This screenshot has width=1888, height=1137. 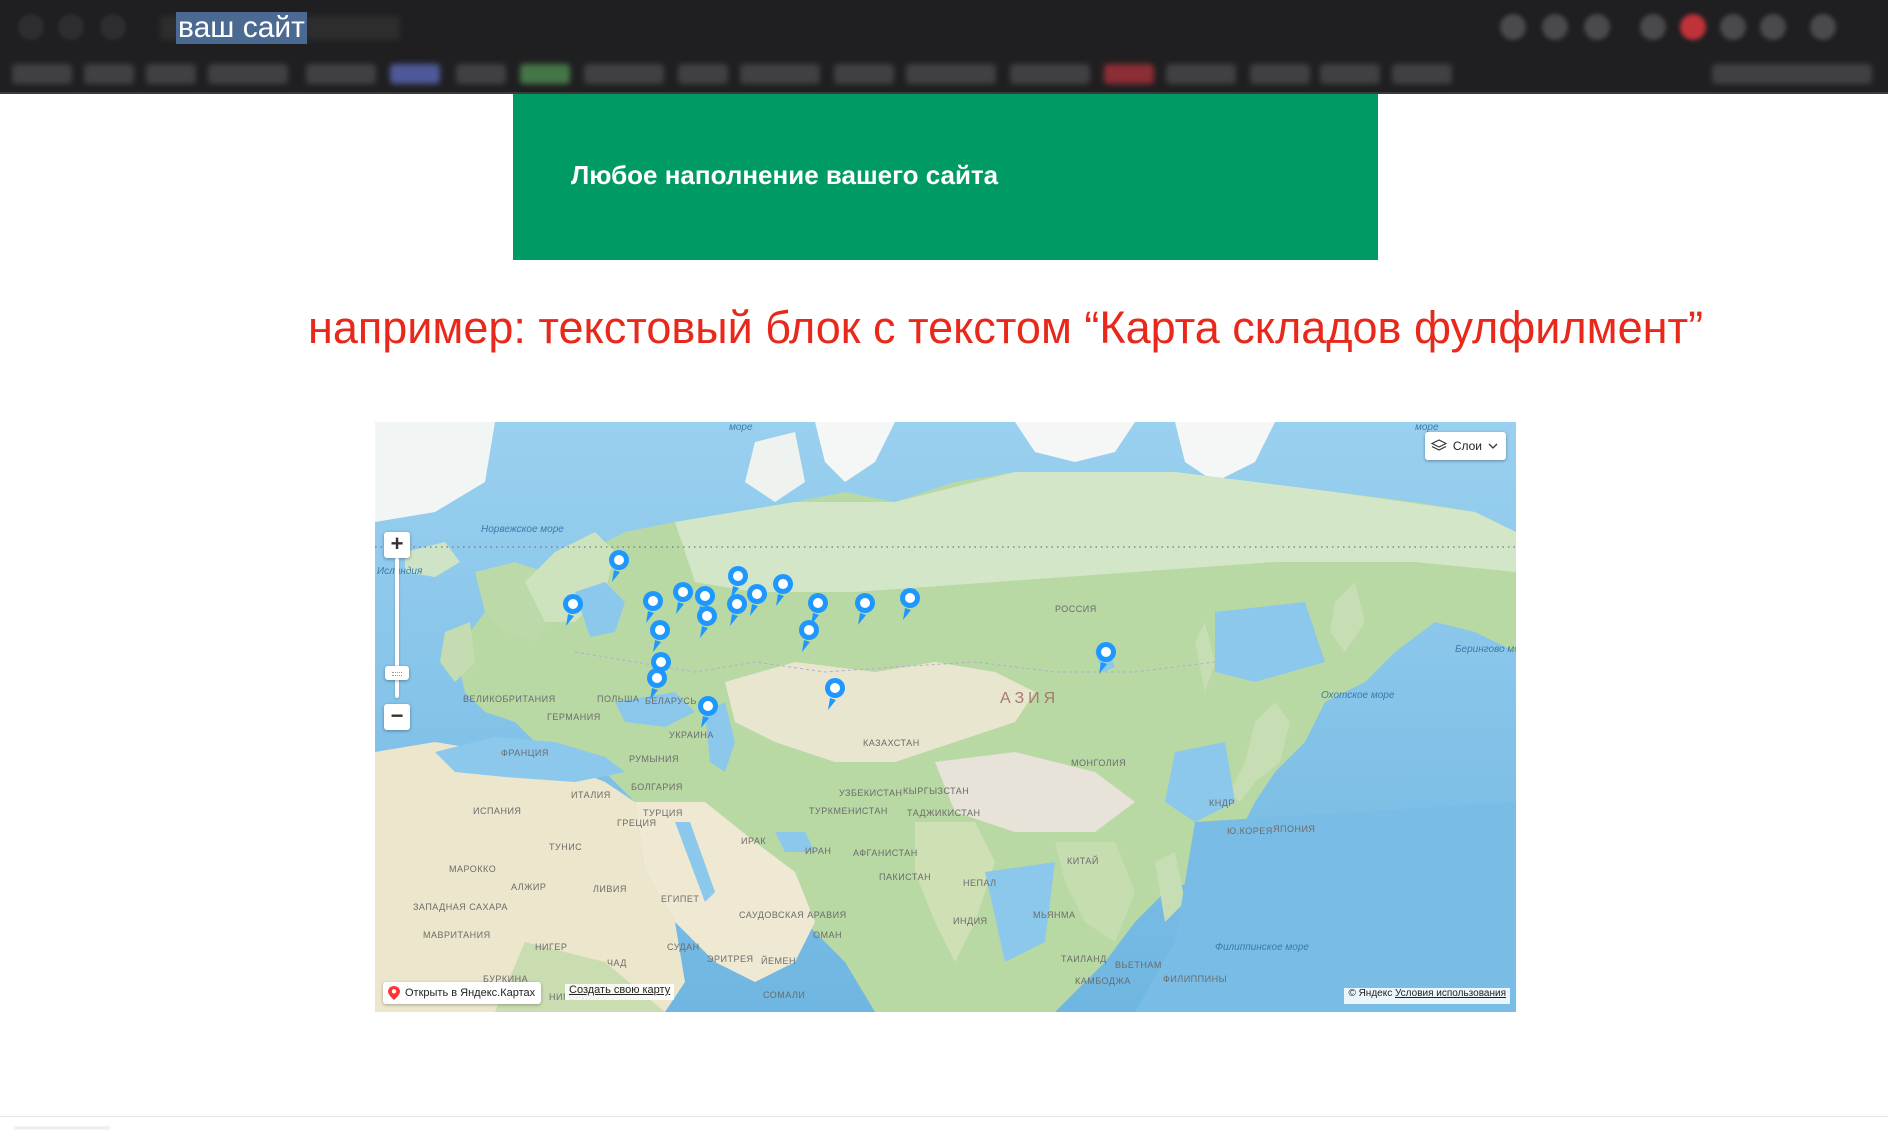 I want to click on map-label: ЧАД, so click(x=617, y=963).